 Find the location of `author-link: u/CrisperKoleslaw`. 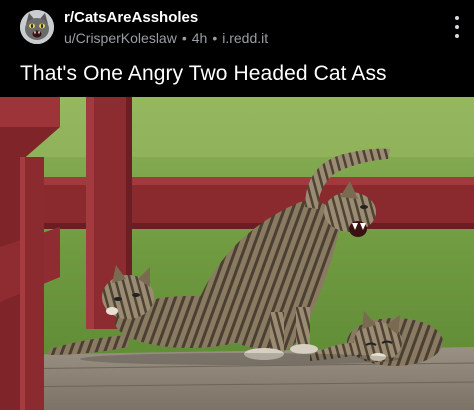

author-link: u/CrisperKoleslaw is located at coordinates (120, 38).